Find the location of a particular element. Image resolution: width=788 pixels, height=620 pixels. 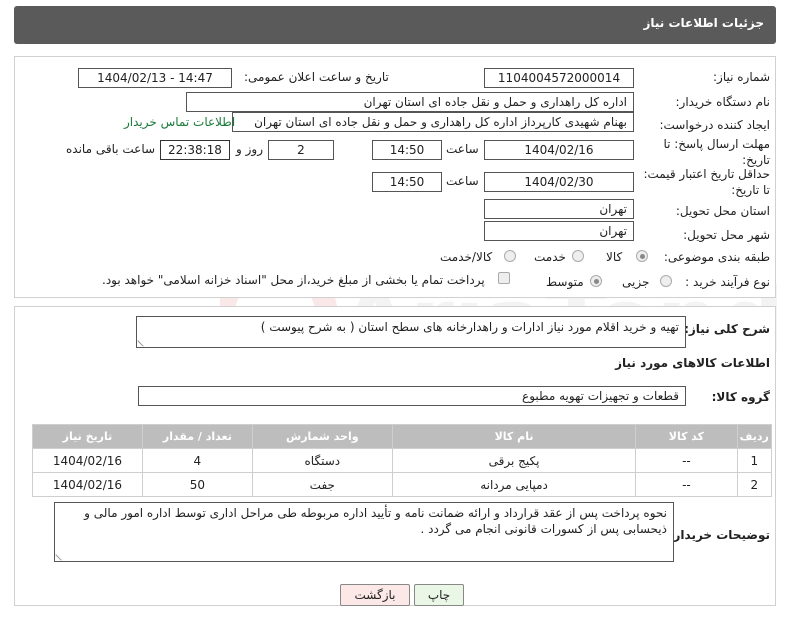

table-row: 2 -- دمپایی مردانه جفت 50 1404/02/16 is located at coordinates (402, 484).